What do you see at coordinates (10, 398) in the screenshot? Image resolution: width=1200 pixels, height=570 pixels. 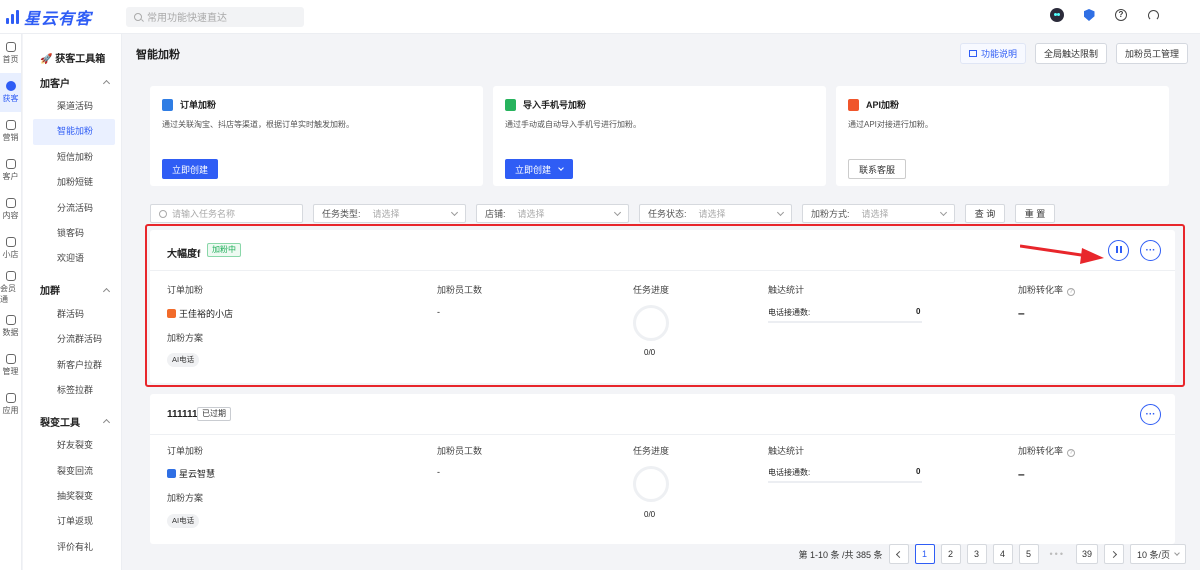 I see `app-icon` at bounding box center [10, 398].